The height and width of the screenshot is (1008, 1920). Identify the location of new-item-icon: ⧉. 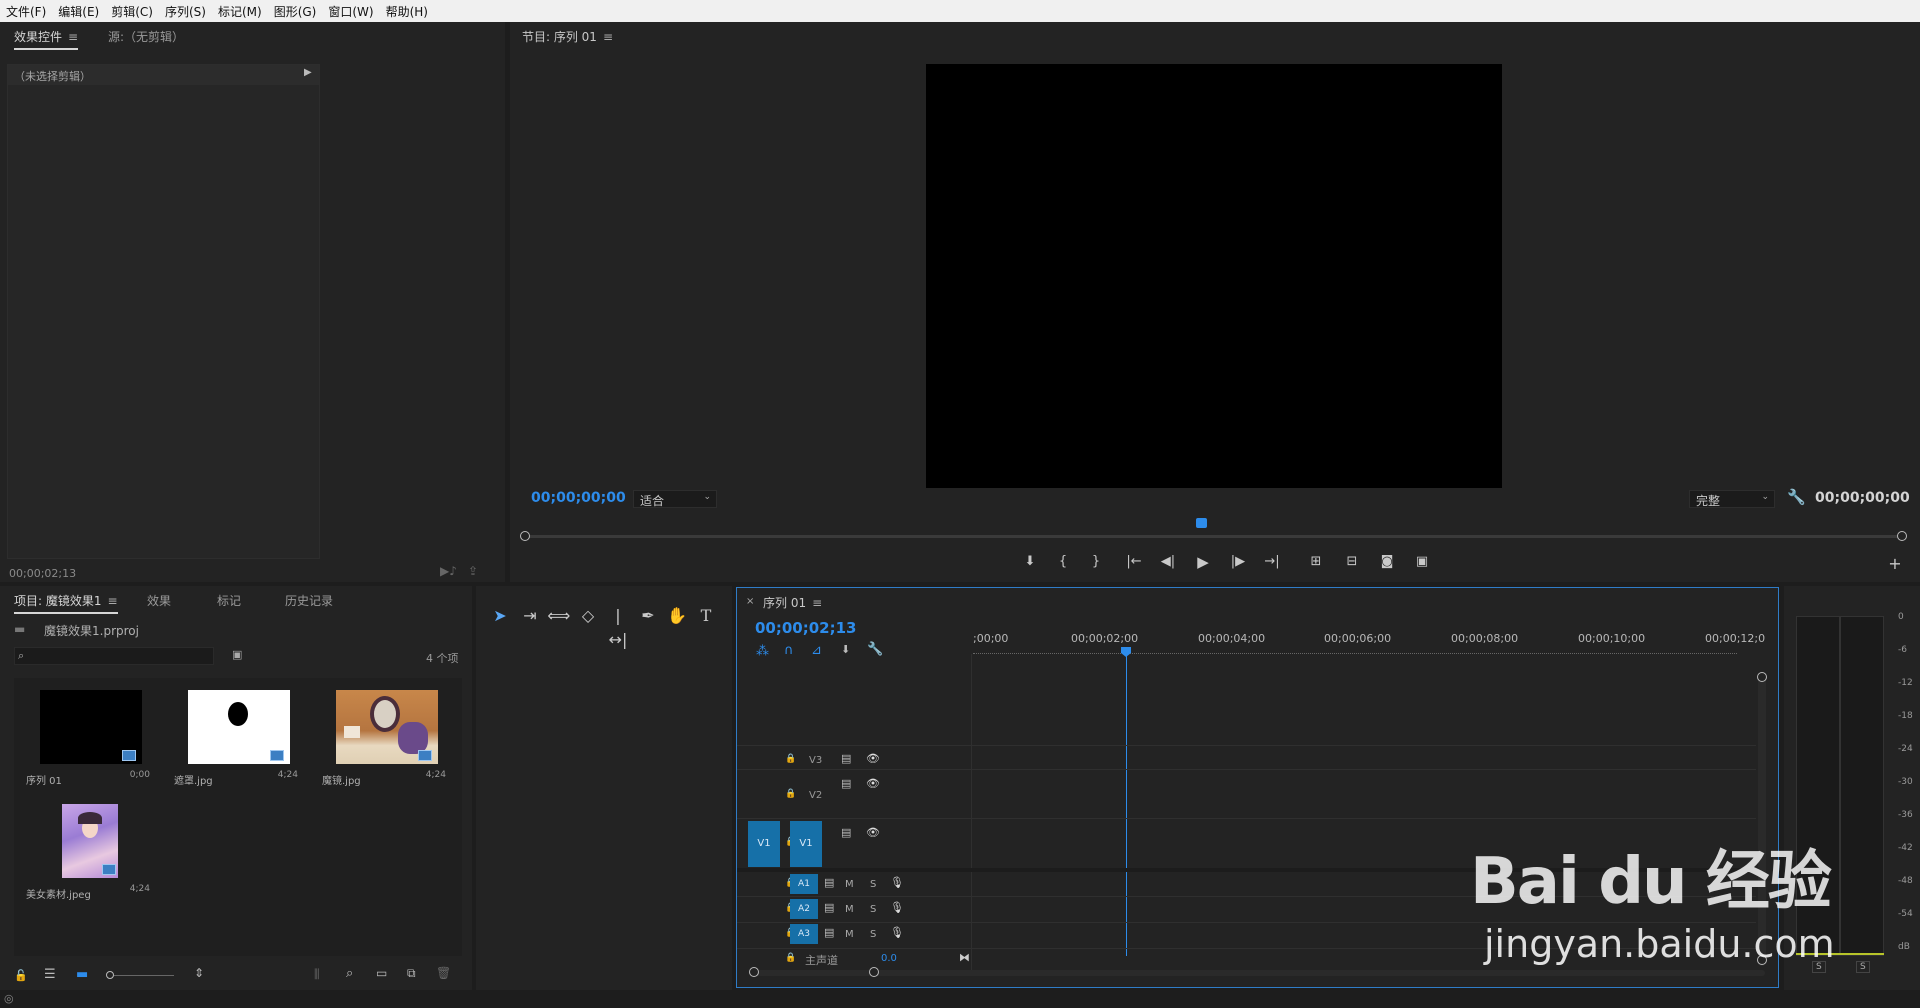
(411, 973).